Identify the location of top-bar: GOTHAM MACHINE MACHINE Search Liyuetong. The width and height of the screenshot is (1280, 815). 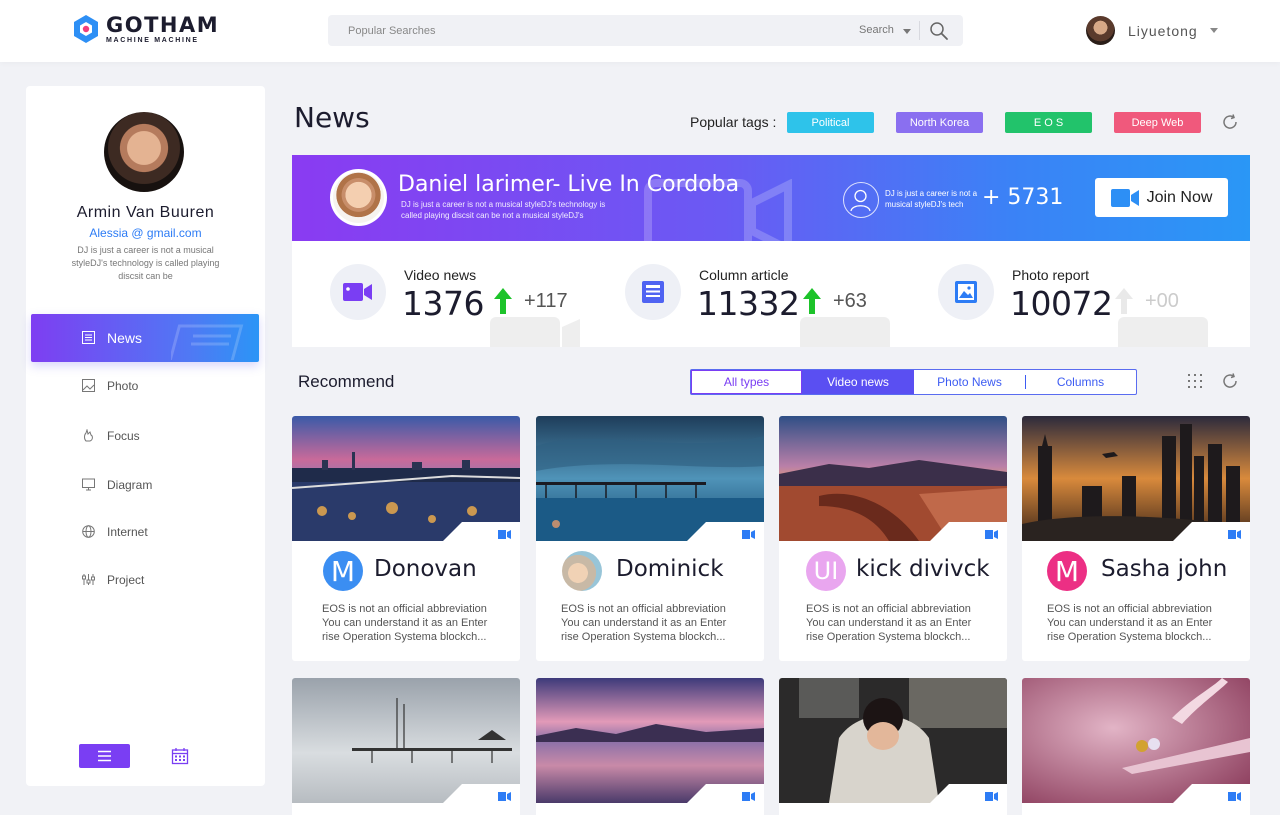
(640, 31).